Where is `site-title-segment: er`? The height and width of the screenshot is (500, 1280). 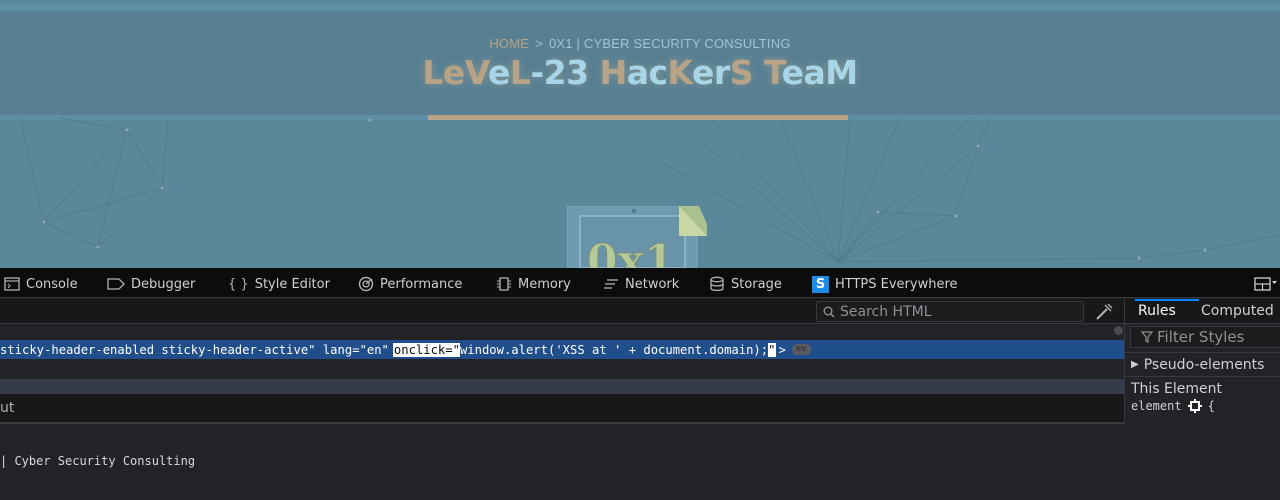
site-title-segment: er is located at coordinates (711, 72).